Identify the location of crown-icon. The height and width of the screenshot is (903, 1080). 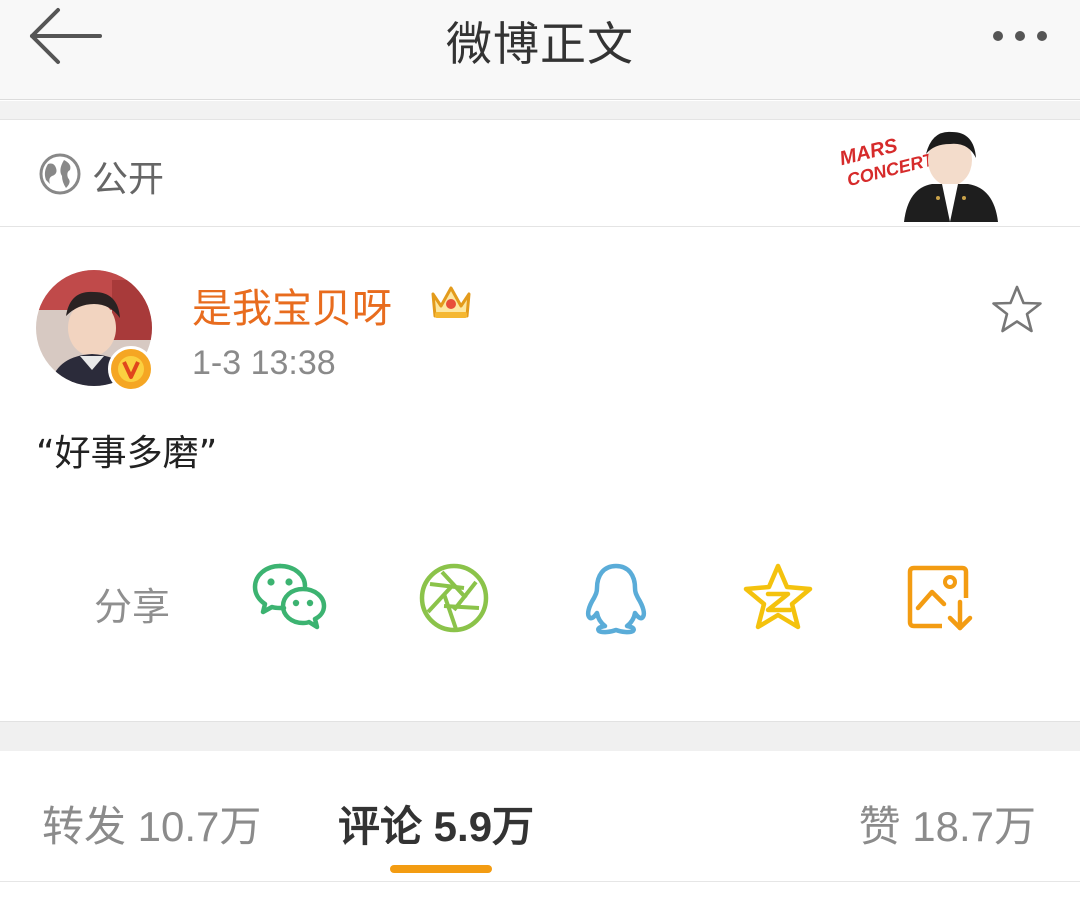
(451, 302).